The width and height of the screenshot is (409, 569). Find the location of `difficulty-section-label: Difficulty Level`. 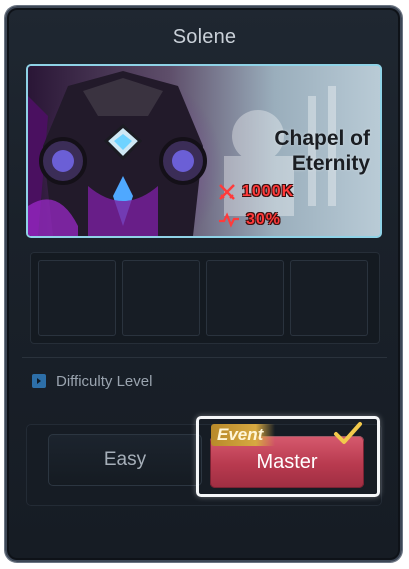

difficulty-section-label: Difficulty Level is located at coordinates (92, 381).